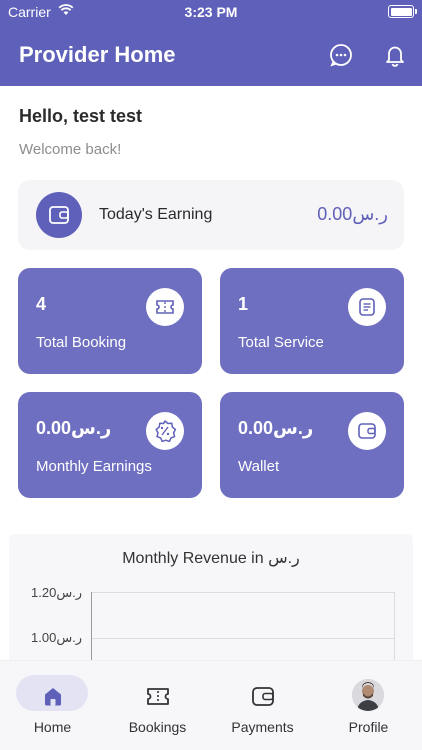 This screenshot has width=422, height=750. I want to click on badge-percent-icon, so click(165, 431).